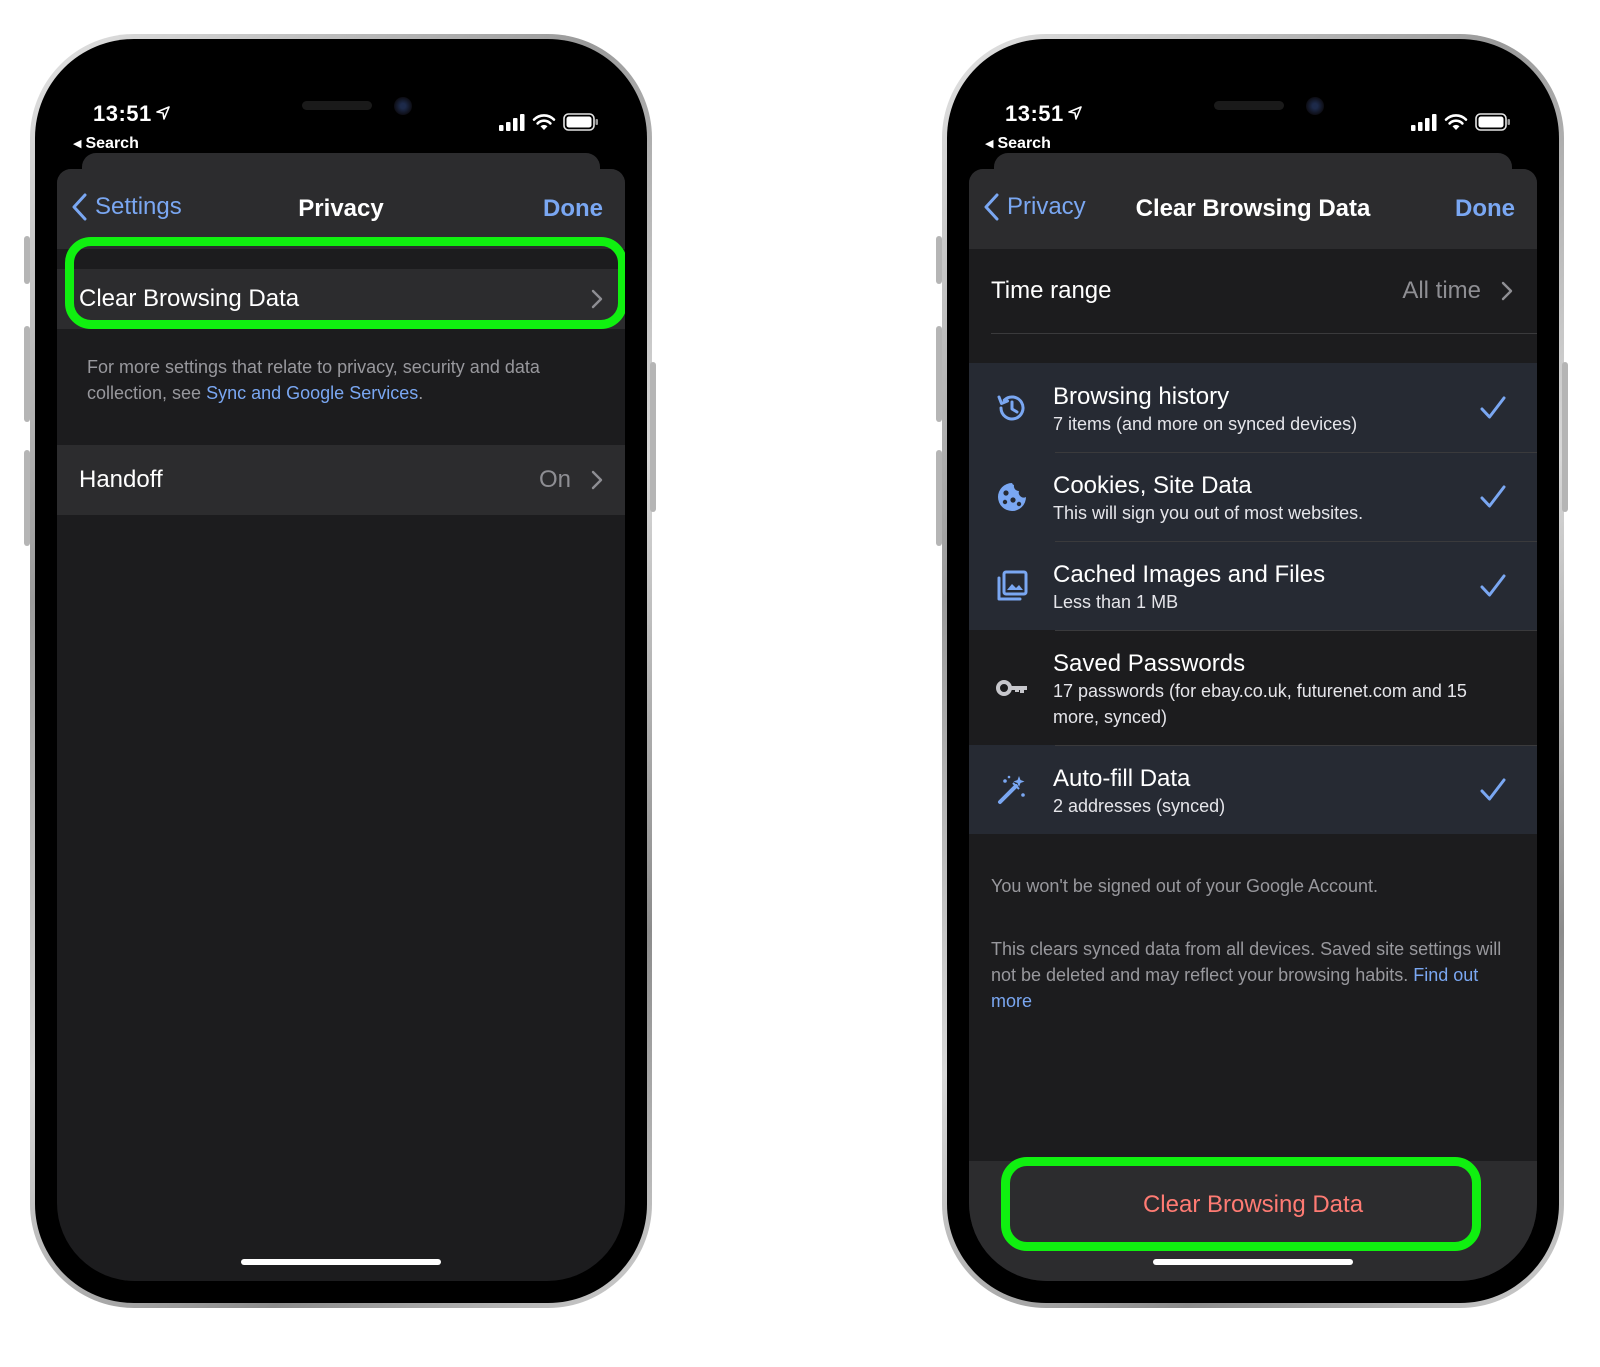 The width and height of the screenshot is (1600, 1367). I want to click on back-button-privacy: Privacy, so click(1034, 207).